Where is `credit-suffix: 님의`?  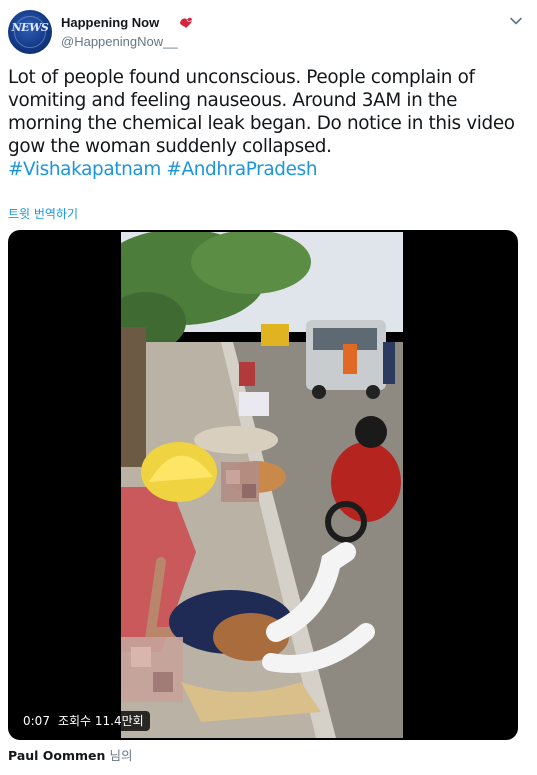
credit-suffix: 님의 is located at coordinates (121, 755).